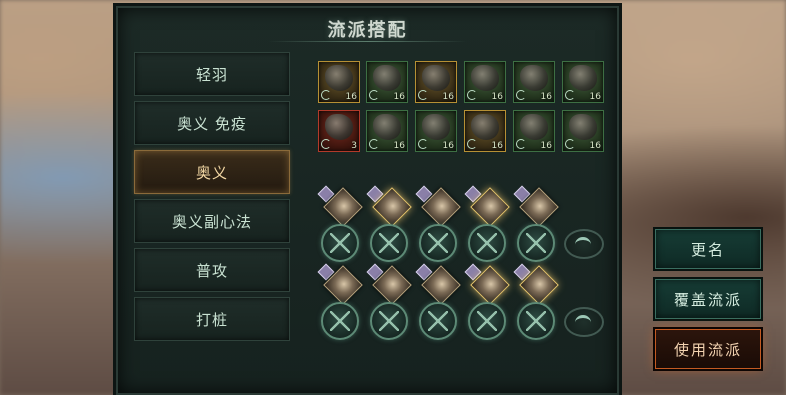  What do you see at coordinates (485, 127) in the screenshot?
I see `necklace-icon` at bounding box center [485, 127].